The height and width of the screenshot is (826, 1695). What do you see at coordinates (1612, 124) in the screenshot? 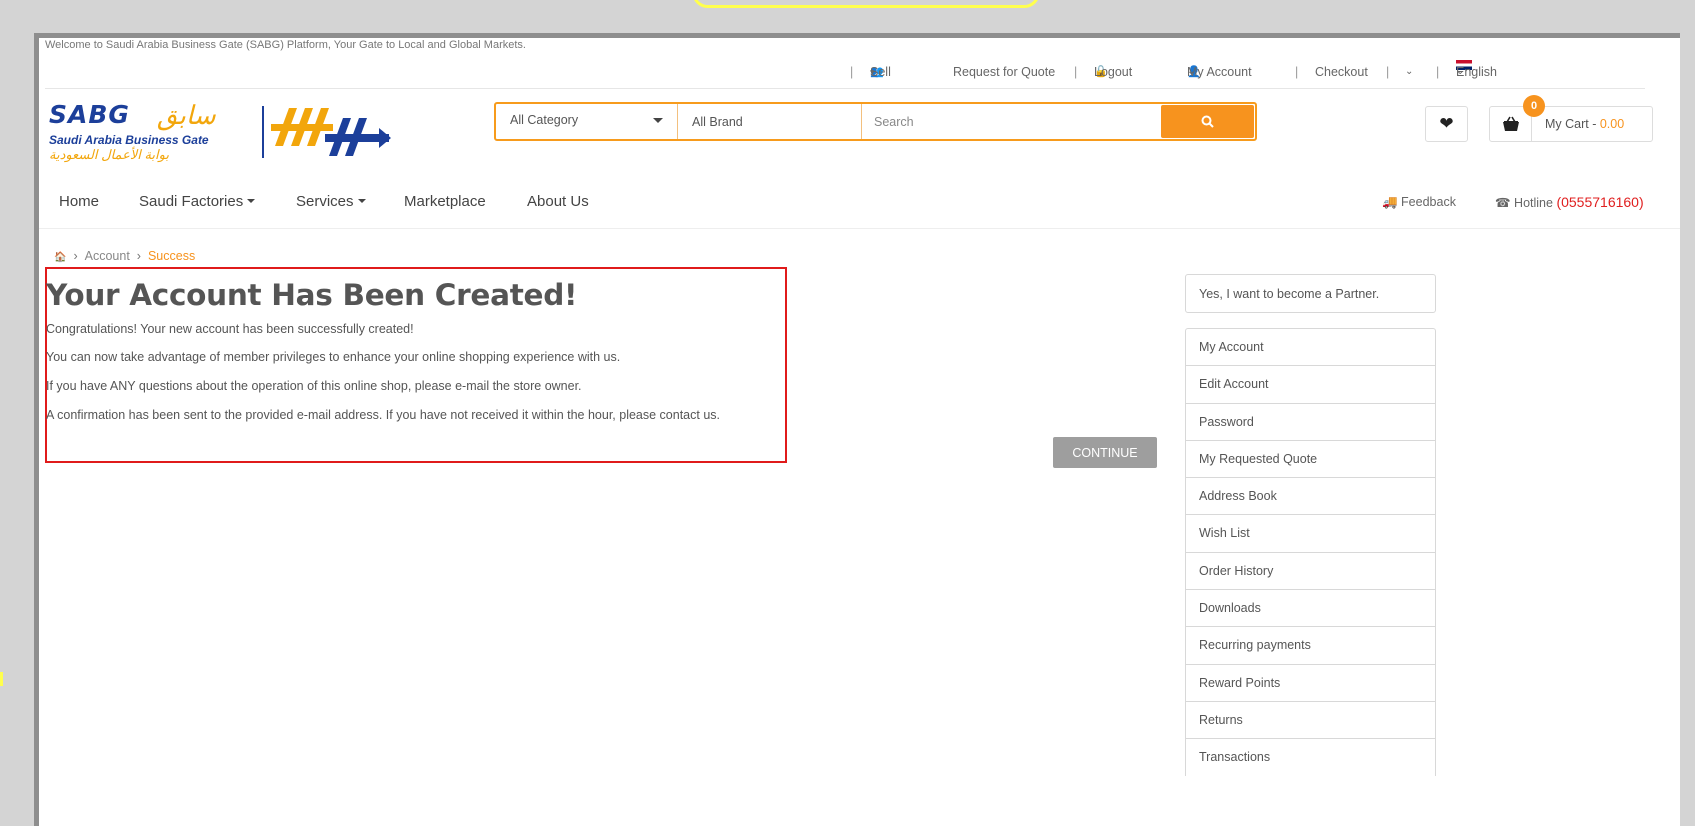
I see `cart-amount: 0.00` at bounding box center [1612, 124].